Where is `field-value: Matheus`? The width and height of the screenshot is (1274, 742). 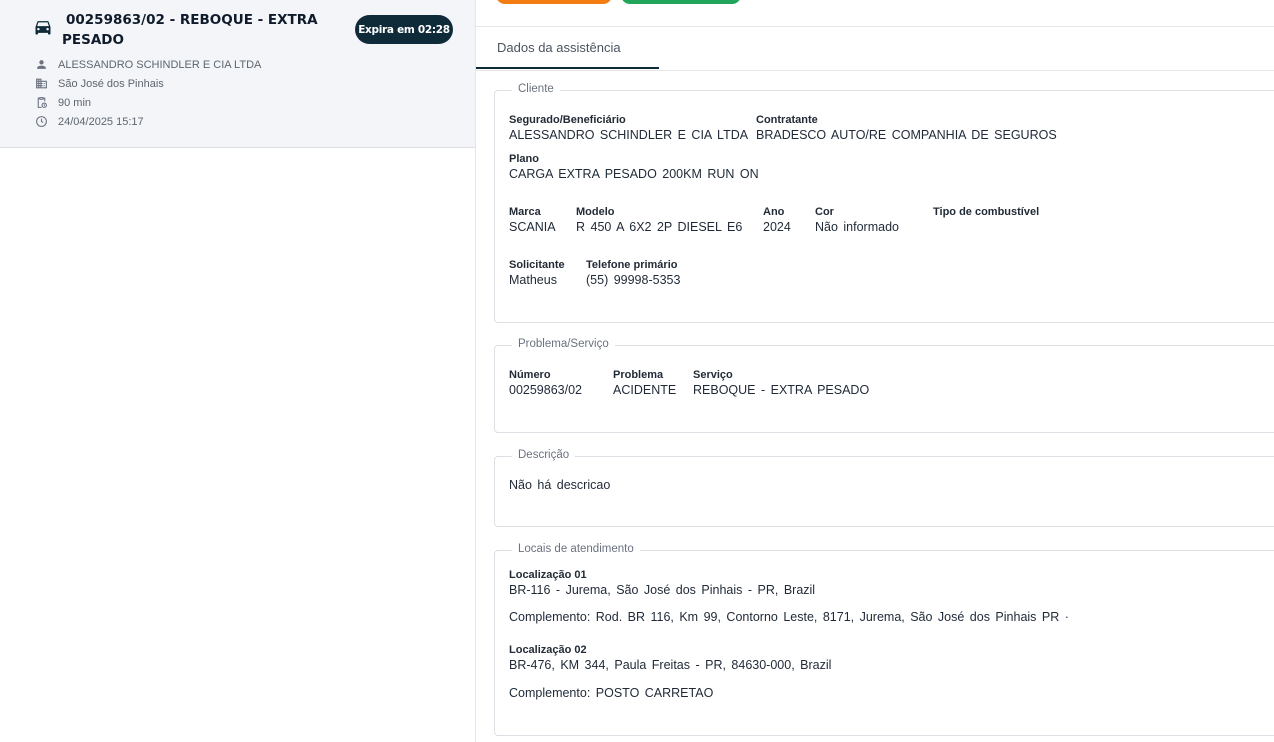
field-value: Matheus is located at coordinates (533, 280).